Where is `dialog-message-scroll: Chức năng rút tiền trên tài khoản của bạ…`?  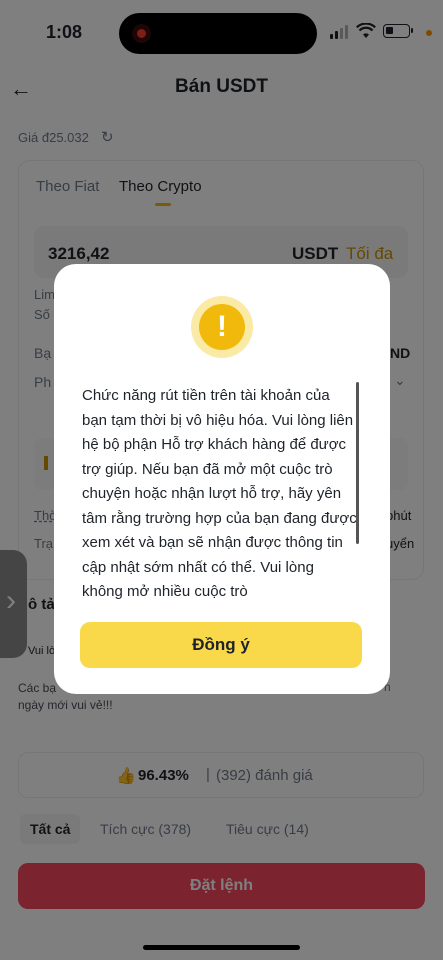 dialog-message-scroll: Chức năng rút tiền trên tài khoản của bạ… is located at coordinates (220, 496).